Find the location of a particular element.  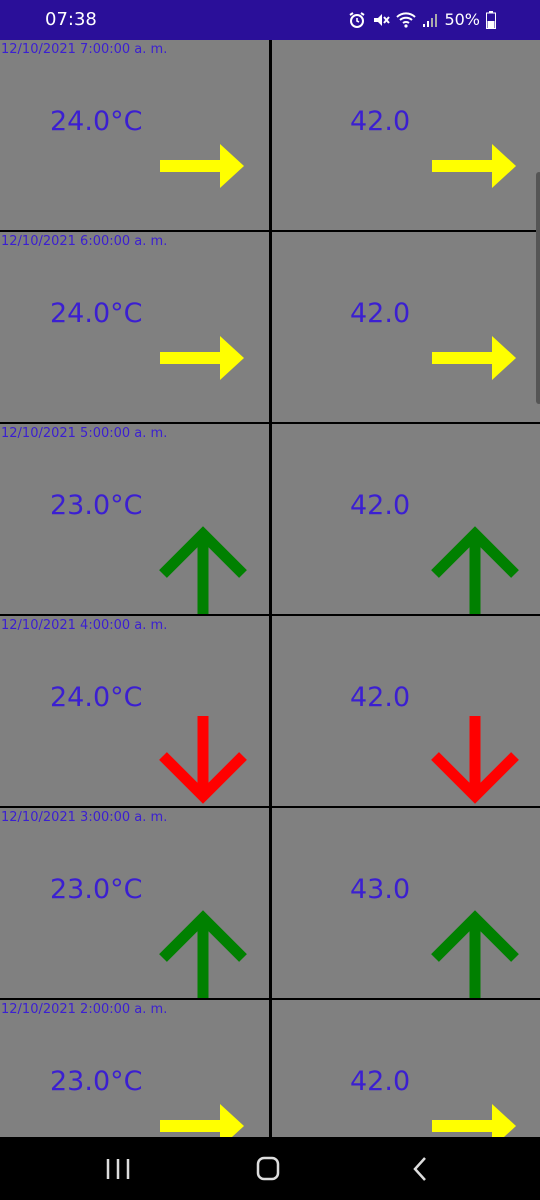

recent-apps-button is located at coordinates (118, 1169).